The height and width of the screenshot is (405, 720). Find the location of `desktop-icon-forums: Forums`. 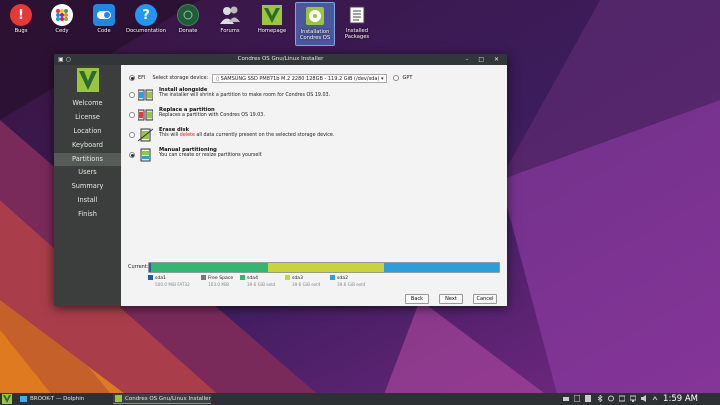

desktop-icon-forums: Forums is located at coordinates (230, 24).